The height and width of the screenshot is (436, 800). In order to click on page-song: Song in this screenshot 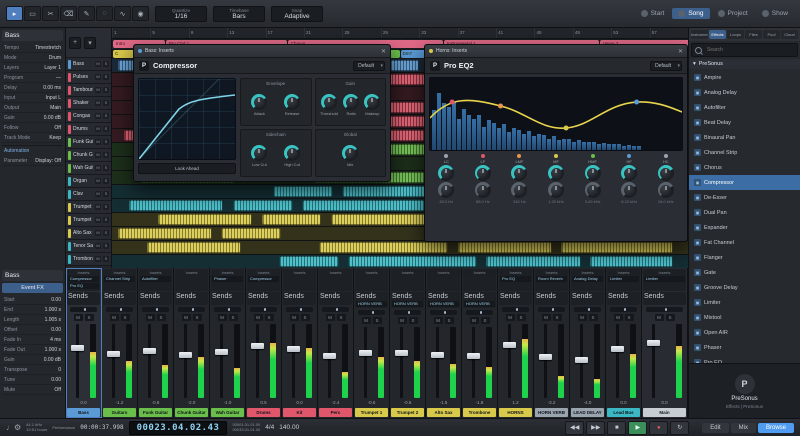, I will do `click(691, 13)`.